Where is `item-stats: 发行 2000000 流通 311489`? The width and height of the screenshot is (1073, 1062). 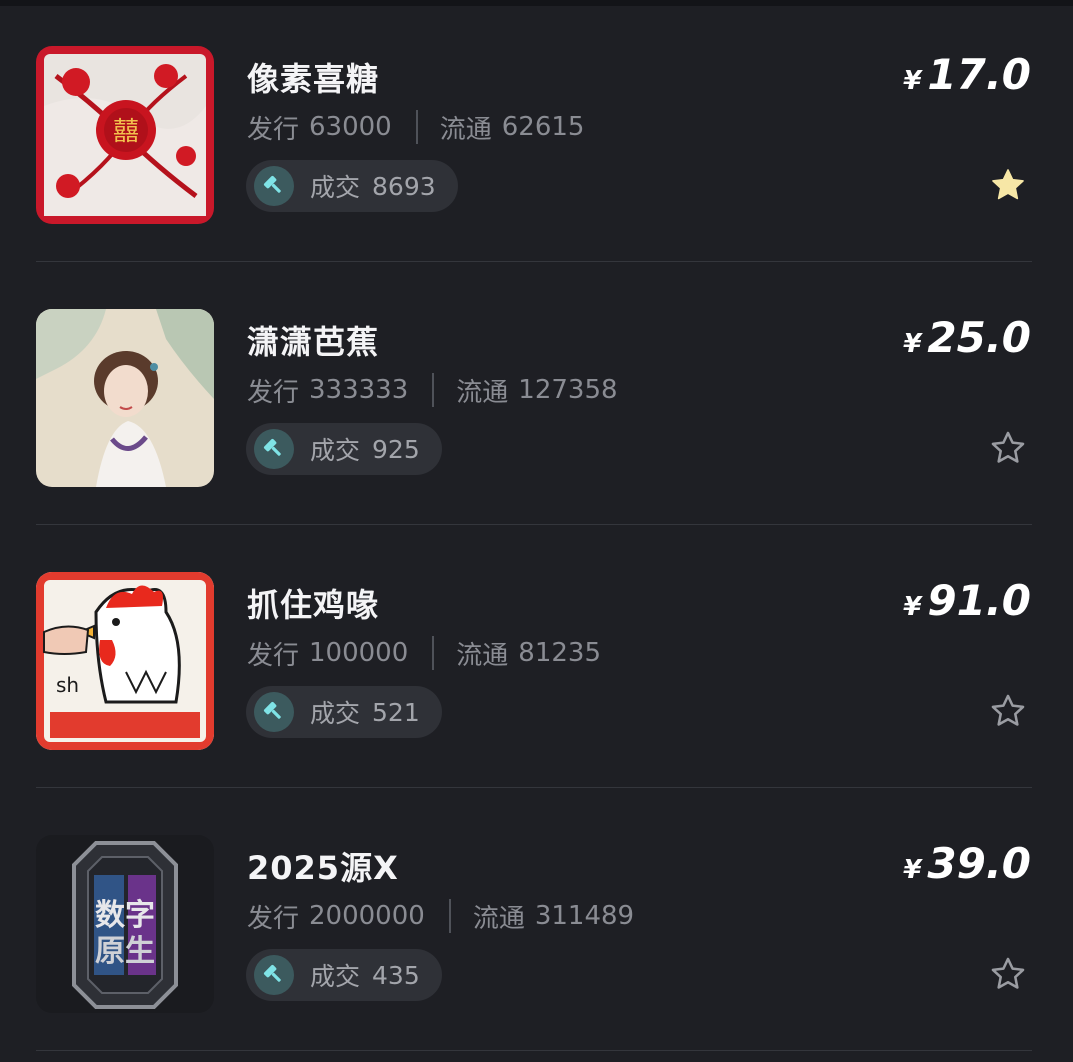 item-stats: 发行 2000000 流通 311489 is located at coordinates (440, 916).